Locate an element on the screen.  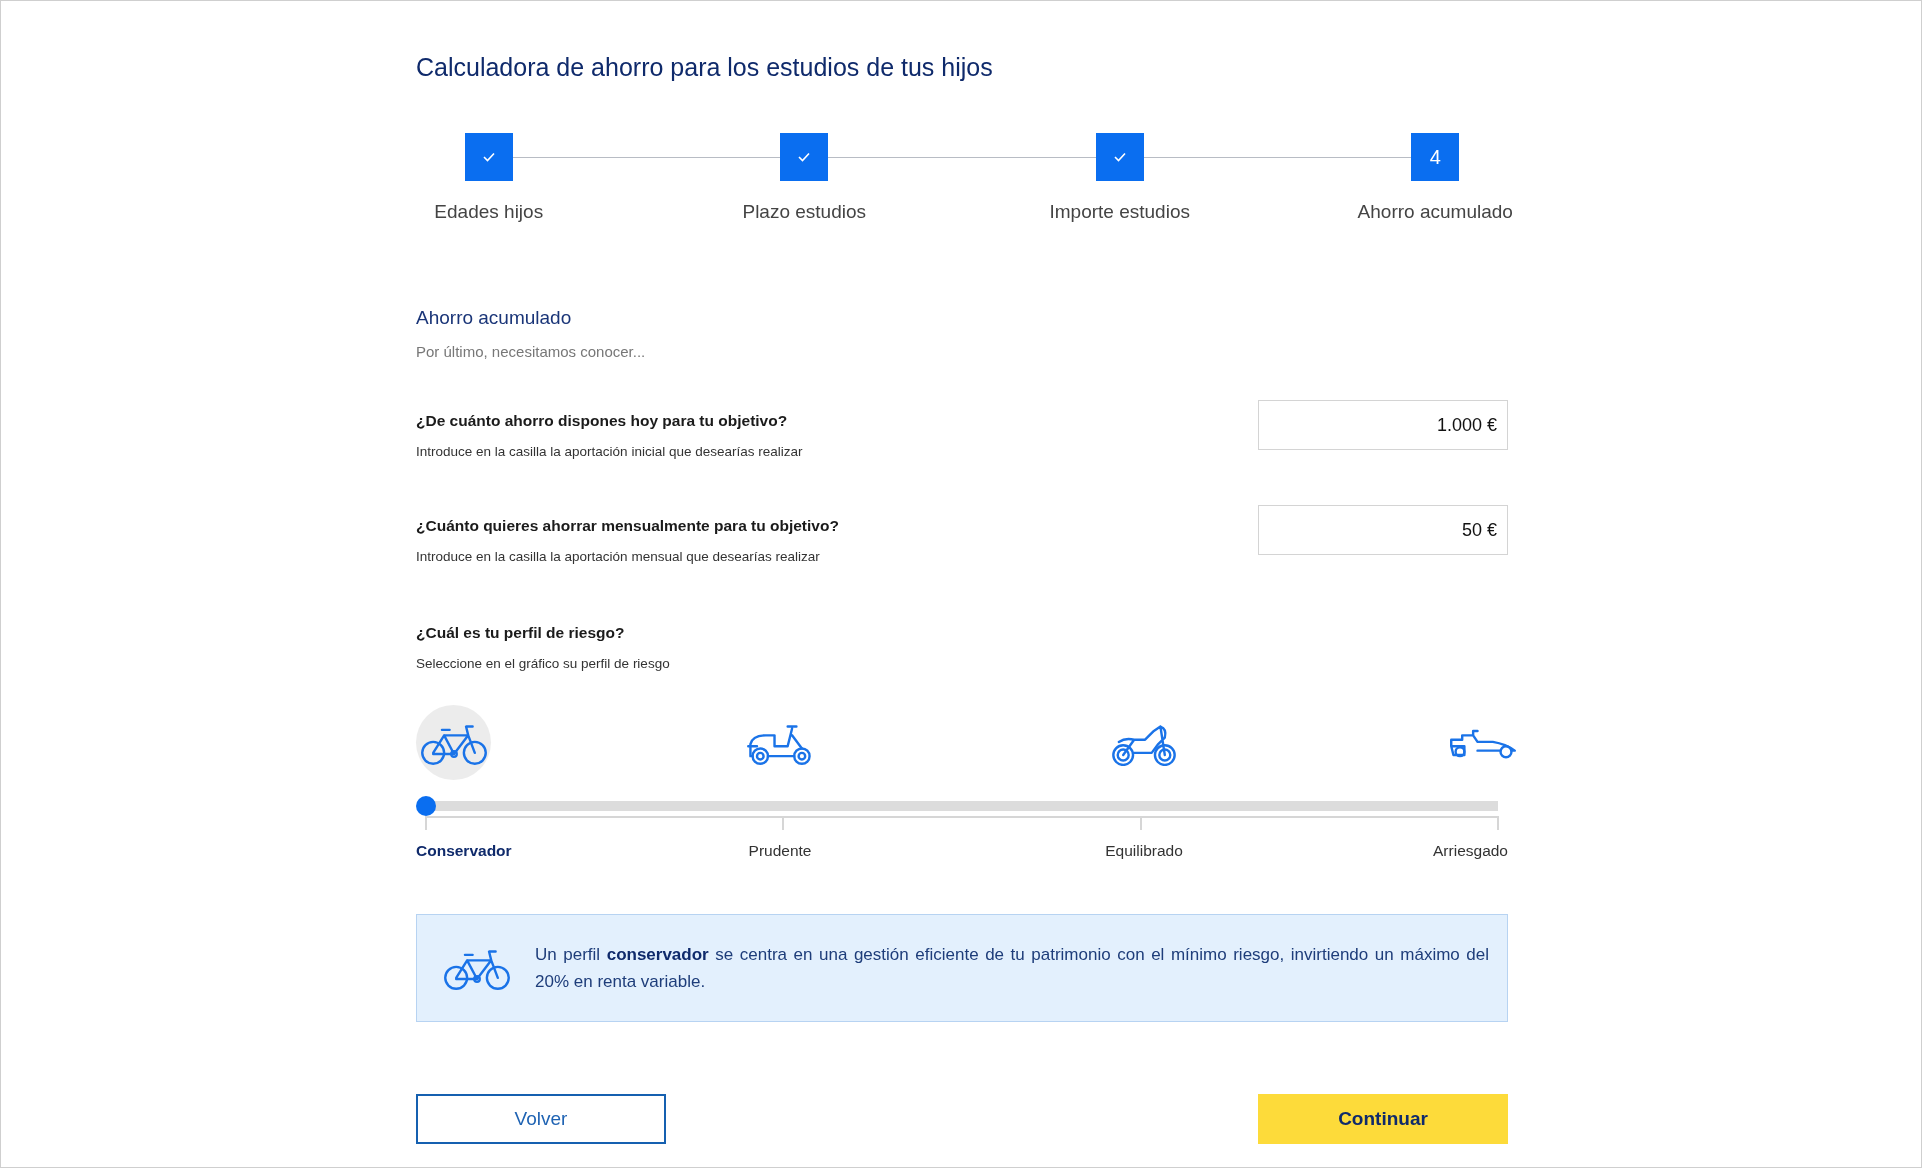
info-text: Un perfil conservador se centra en una gestión eficiente de tu patrimonio con el mínimo riesgo, invirtiendo un máximo del 20% en renta variable. is located at coordinates (1012, 968).